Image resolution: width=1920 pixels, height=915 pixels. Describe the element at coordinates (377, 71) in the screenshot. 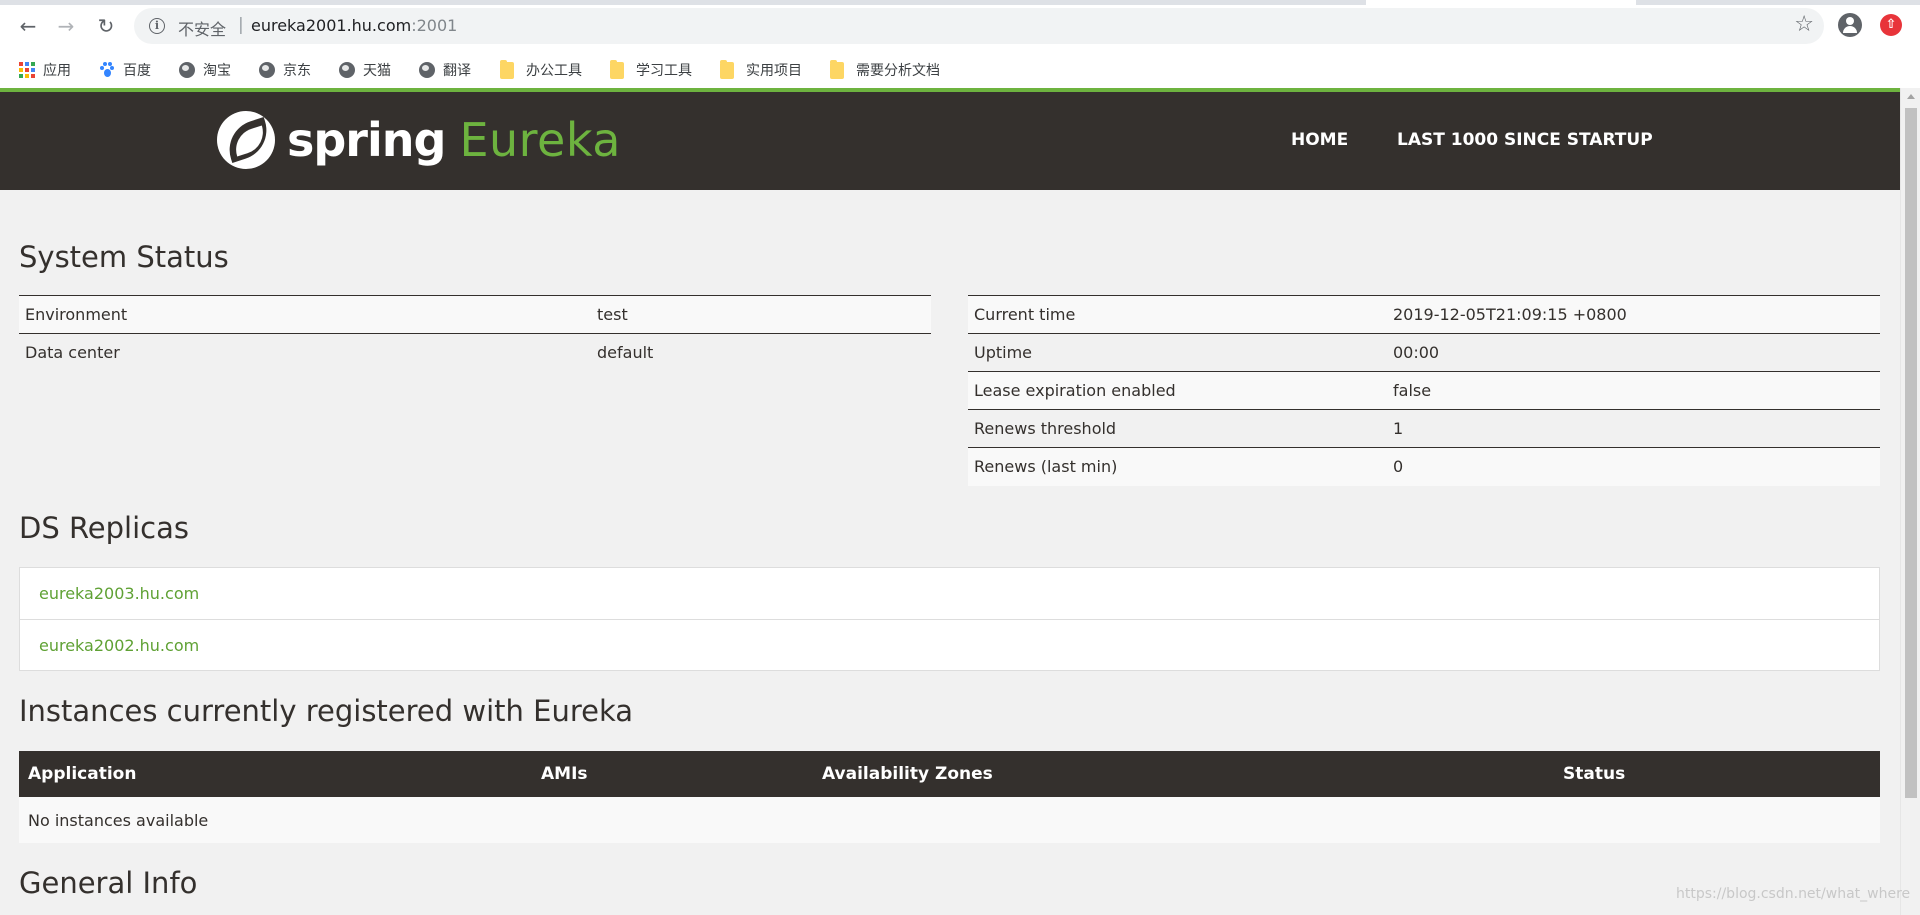

I see `bookmark-label: 天猫` at that location.